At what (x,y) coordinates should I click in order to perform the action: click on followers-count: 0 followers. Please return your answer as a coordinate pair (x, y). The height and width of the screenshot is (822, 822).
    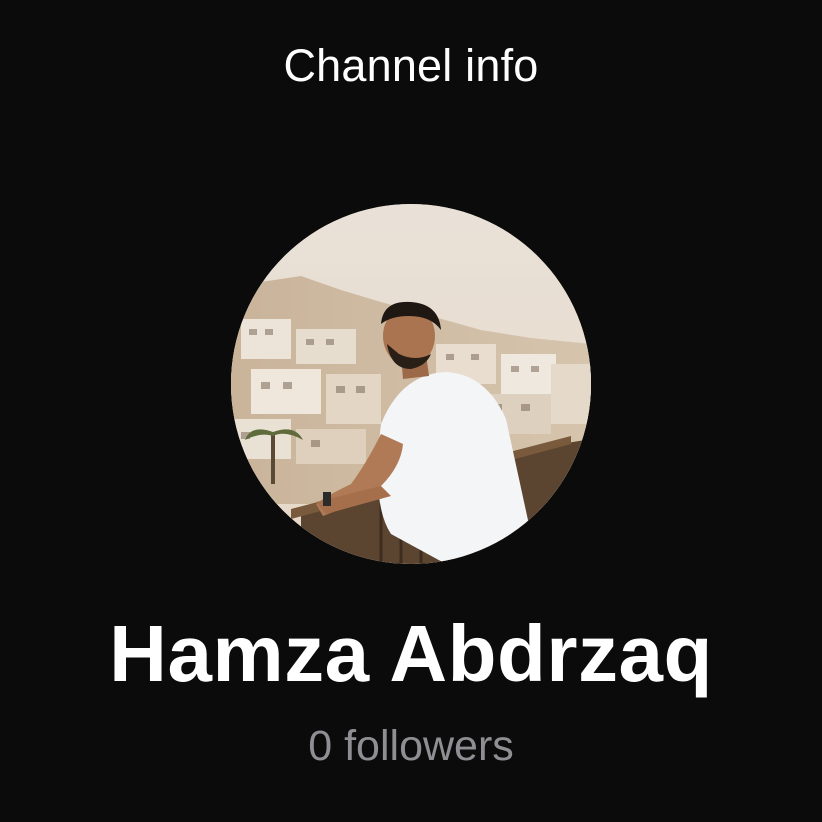
    Looking at the image, I should click on (411, 746).